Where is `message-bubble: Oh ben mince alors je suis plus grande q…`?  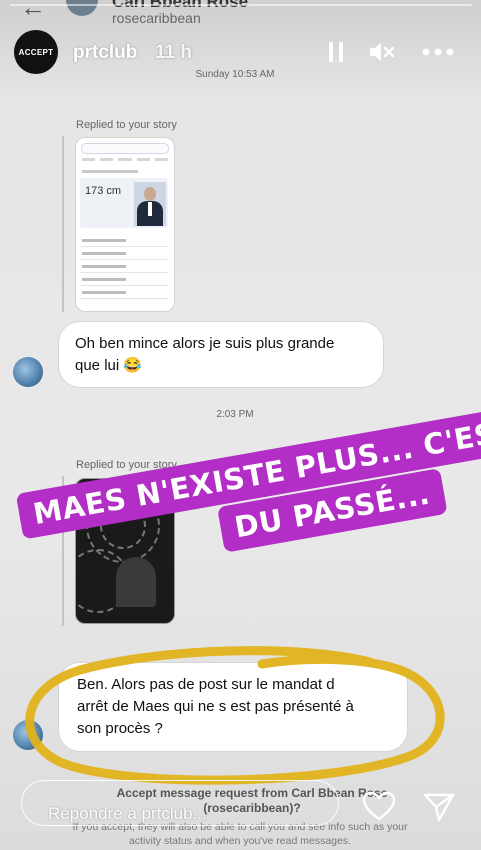
message-bubble: Oh ben mince alors je suis plus grande q… is located at coordinates (221, 354).